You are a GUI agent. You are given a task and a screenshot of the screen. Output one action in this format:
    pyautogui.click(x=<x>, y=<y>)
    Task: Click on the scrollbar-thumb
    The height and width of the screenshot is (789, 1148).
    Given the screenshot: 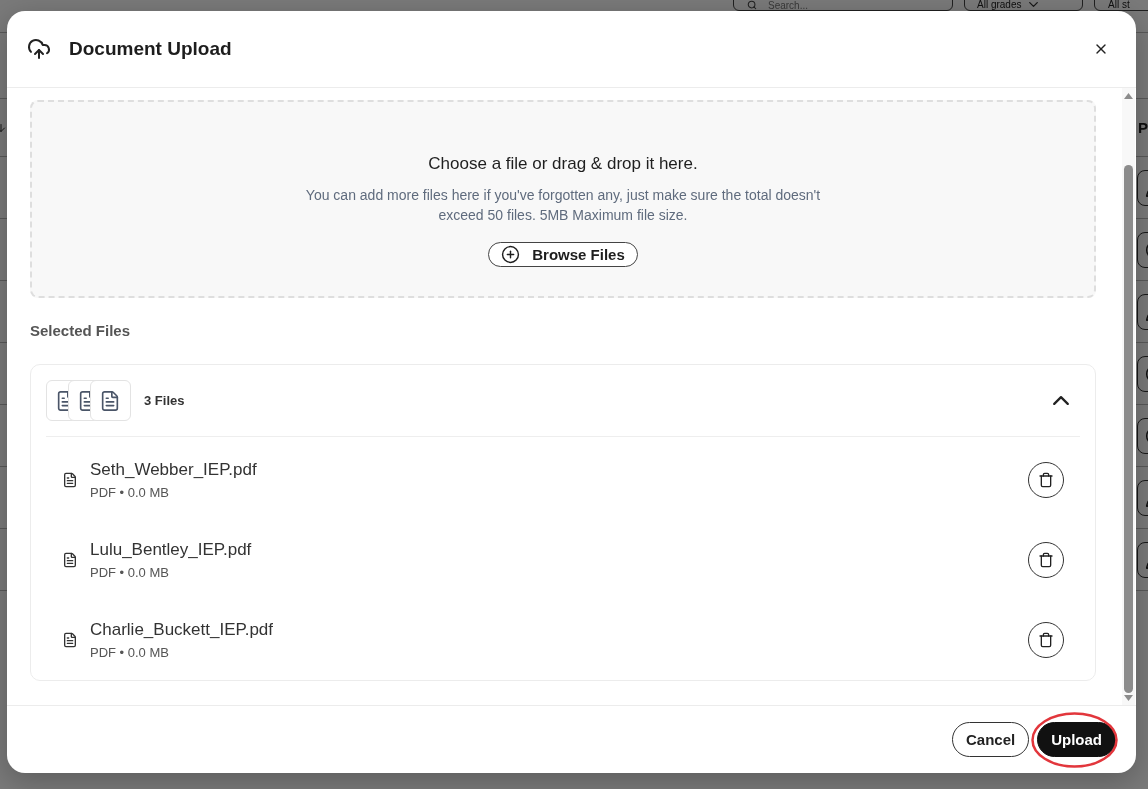 What is the action you would take?
    pyautogui.click(x=1128, y=429)
    